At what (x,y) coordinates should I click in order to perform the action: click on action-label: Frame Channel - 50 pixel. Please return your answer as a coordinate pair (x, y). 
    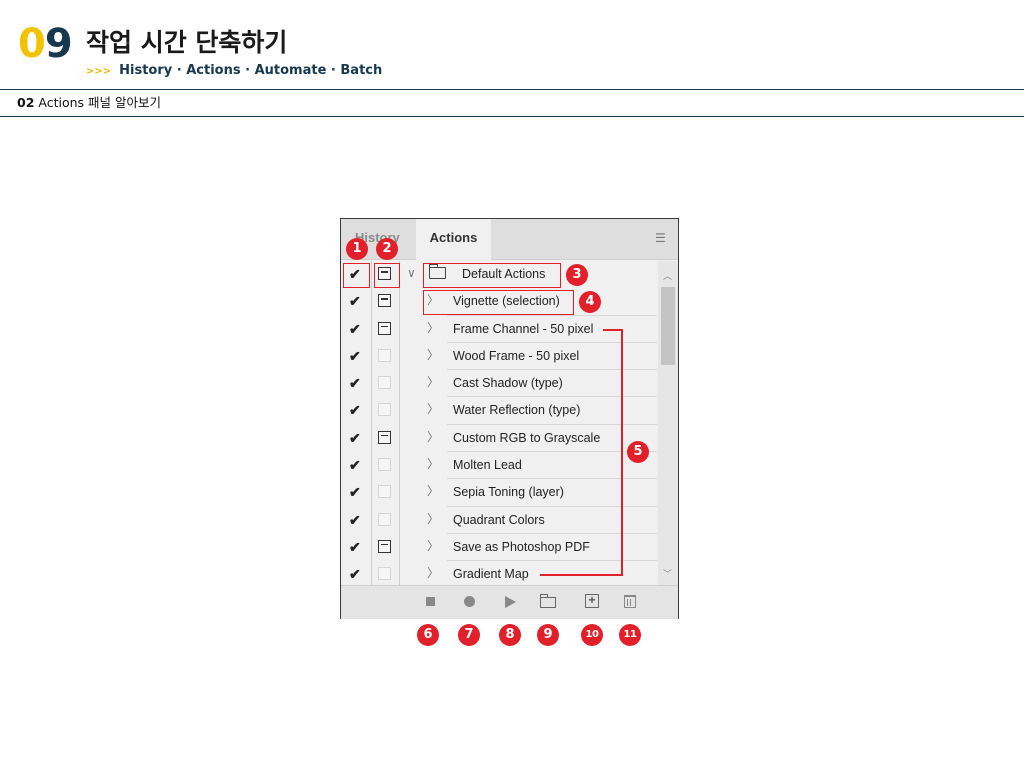
    Looking at the image, I should click on (523, 328).